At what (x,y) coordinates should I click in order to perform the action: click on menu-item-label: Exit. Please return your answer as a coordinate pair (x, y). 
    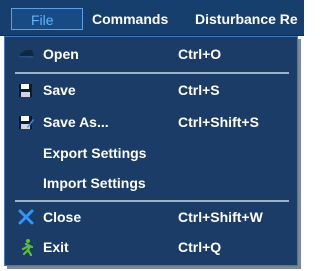
    Looking at the image, I should click on (56, 247).